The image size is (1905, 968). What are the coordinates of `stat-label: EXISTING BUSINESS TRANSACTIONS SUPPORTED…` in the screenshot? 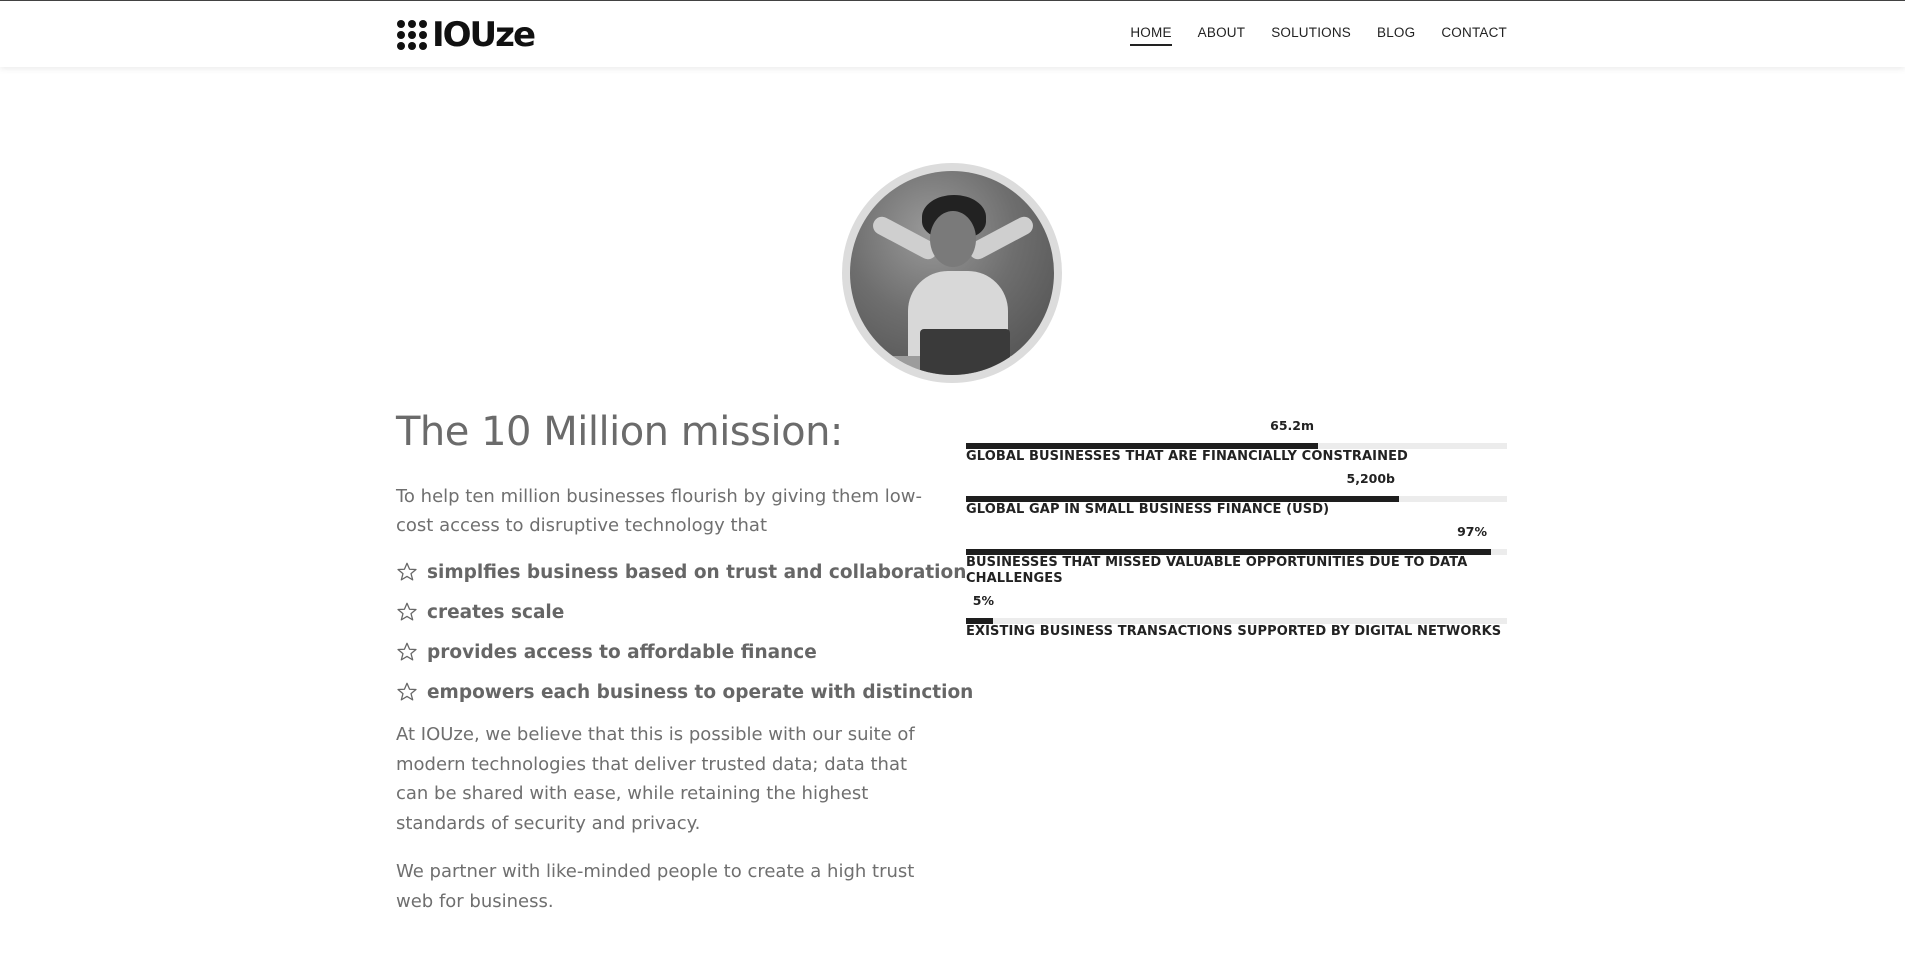 It's located at (1234, 631).